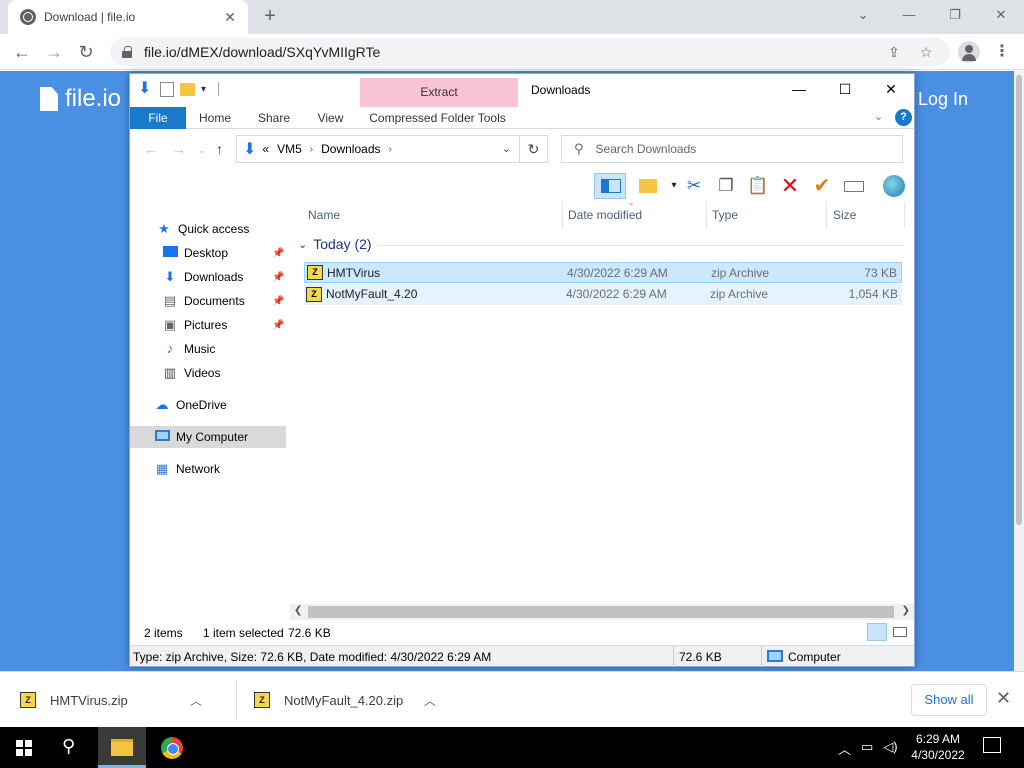 The width and height of the screenshot is (1024, 768). What do you see at coordinates (903, 117) in the screenshot?
I see `help-icon: ?` at bounding box center [903, 117].